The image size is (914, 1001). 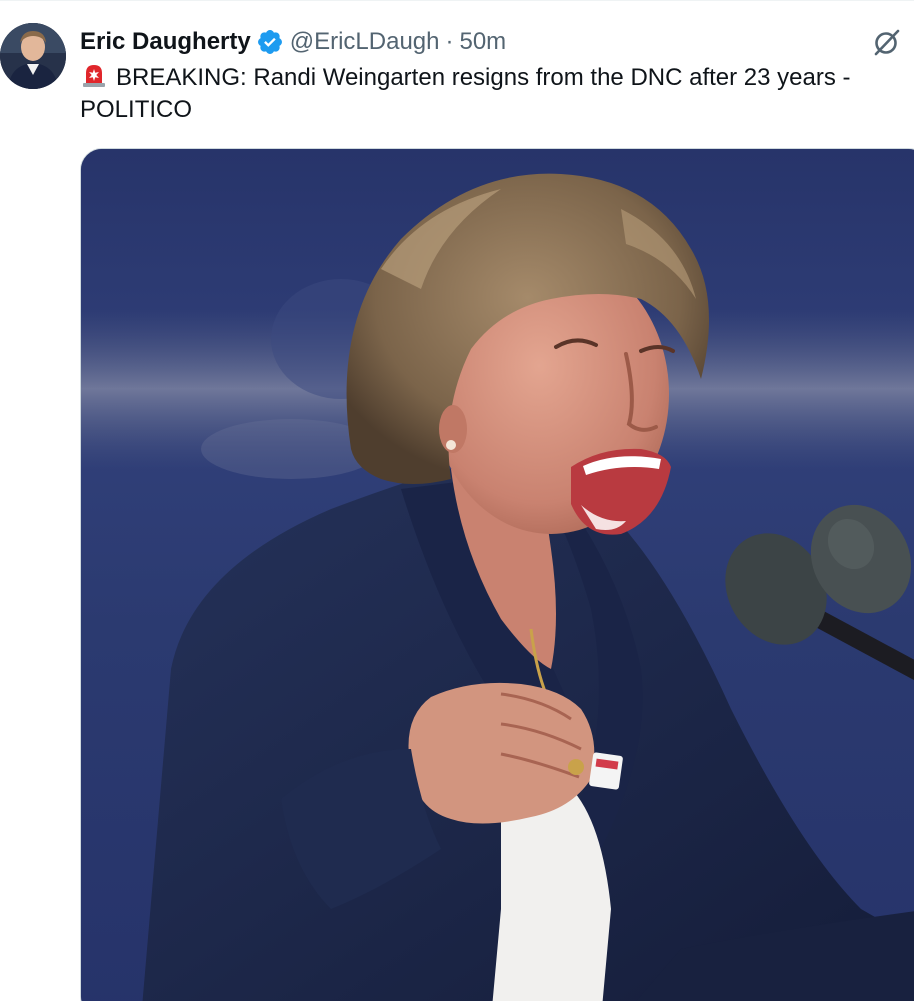 I want to click on tweet-header: Eric Daugherty @EricLDaugh · 50m, so click(x=497, y=42).